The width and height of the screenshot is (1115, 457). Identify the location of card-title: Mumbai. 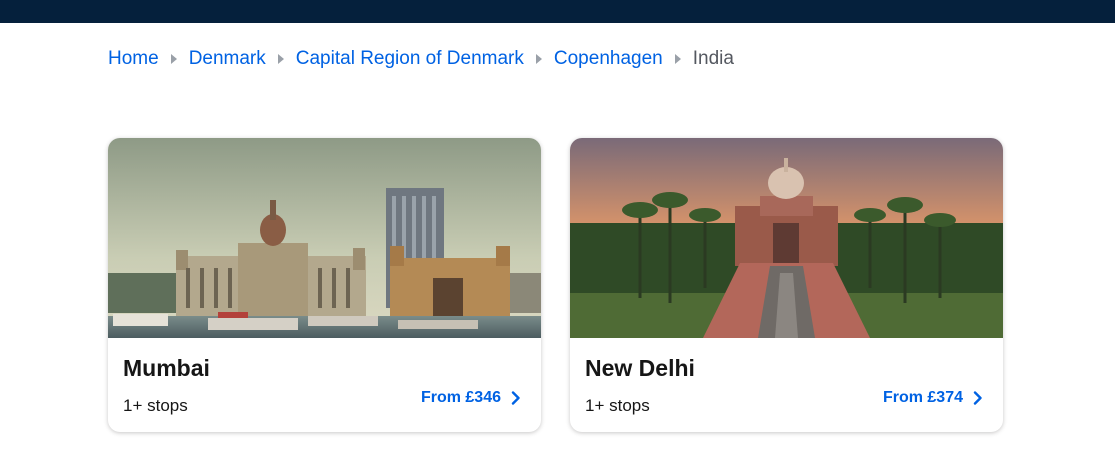
(166, 368).